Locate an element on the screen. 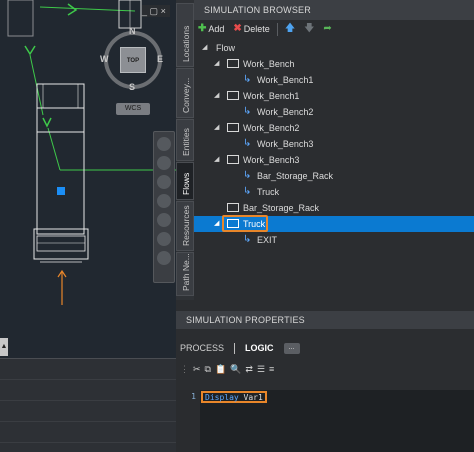 Image resolution: width=474 pixels, height=452 pixels. compass-south: S is located at coordinates (132, 87).